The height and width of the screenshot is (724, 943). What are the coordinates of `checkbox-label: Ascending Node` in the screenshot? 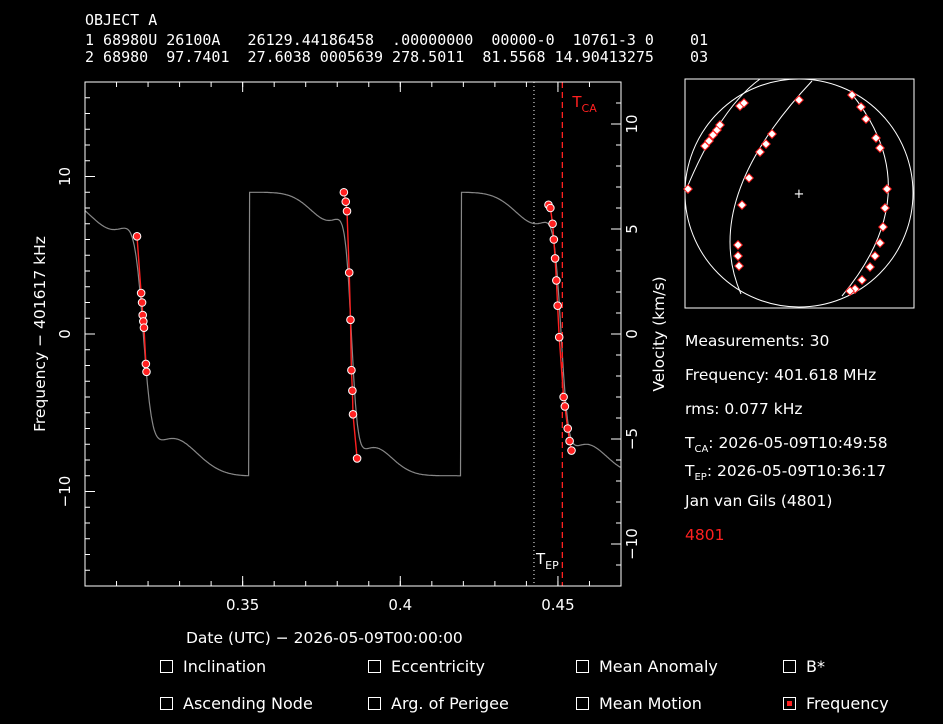 It's located at (248, 703).